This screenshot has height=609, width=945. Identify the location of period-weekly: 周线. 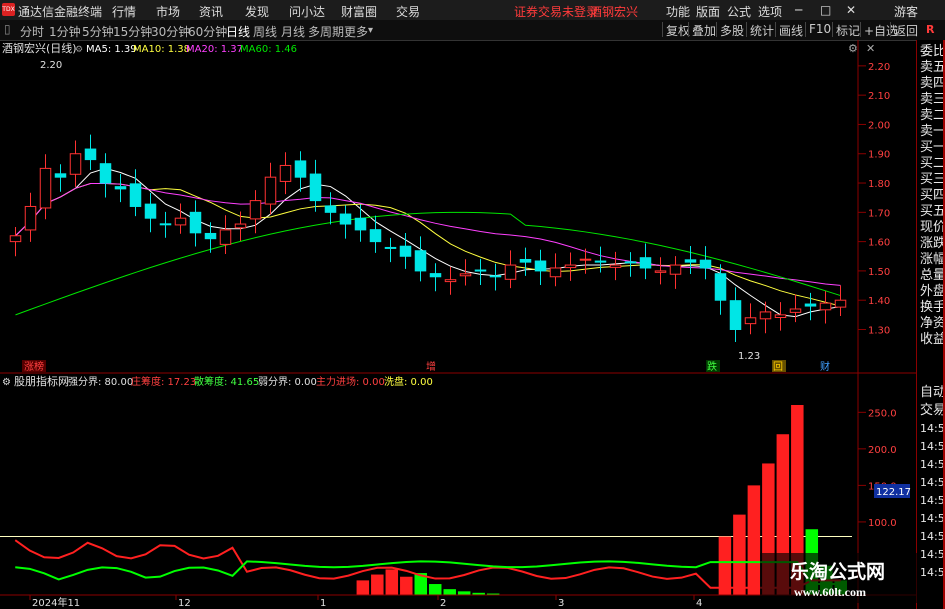
(265, 31).